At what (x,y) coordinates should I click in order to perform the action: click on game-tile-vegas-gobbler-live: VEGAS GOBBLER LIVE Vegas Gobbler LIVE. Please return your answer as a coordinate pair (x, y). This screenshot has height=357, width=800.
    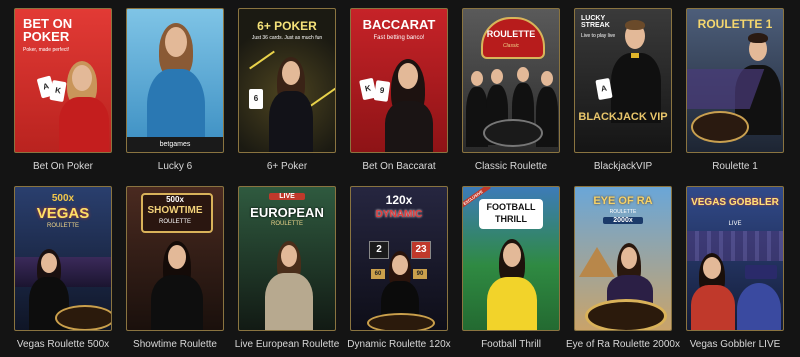
    Looking at the image, I should click on (735, 268).